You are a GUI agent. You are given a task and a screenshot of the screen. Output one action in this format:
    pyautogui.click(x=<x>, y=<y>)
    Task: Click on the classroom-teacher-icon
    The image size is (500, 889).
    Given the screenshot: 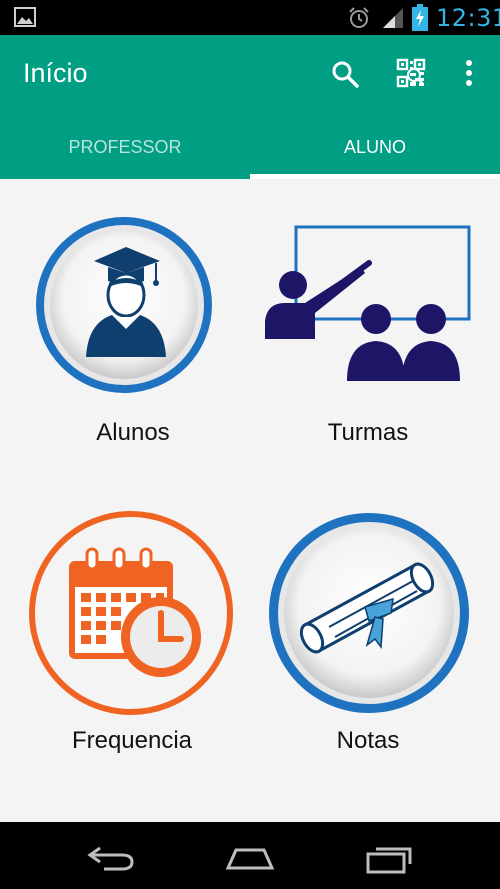 What is the action you would take?
    pyautogui.click(x=368, y=303)
    